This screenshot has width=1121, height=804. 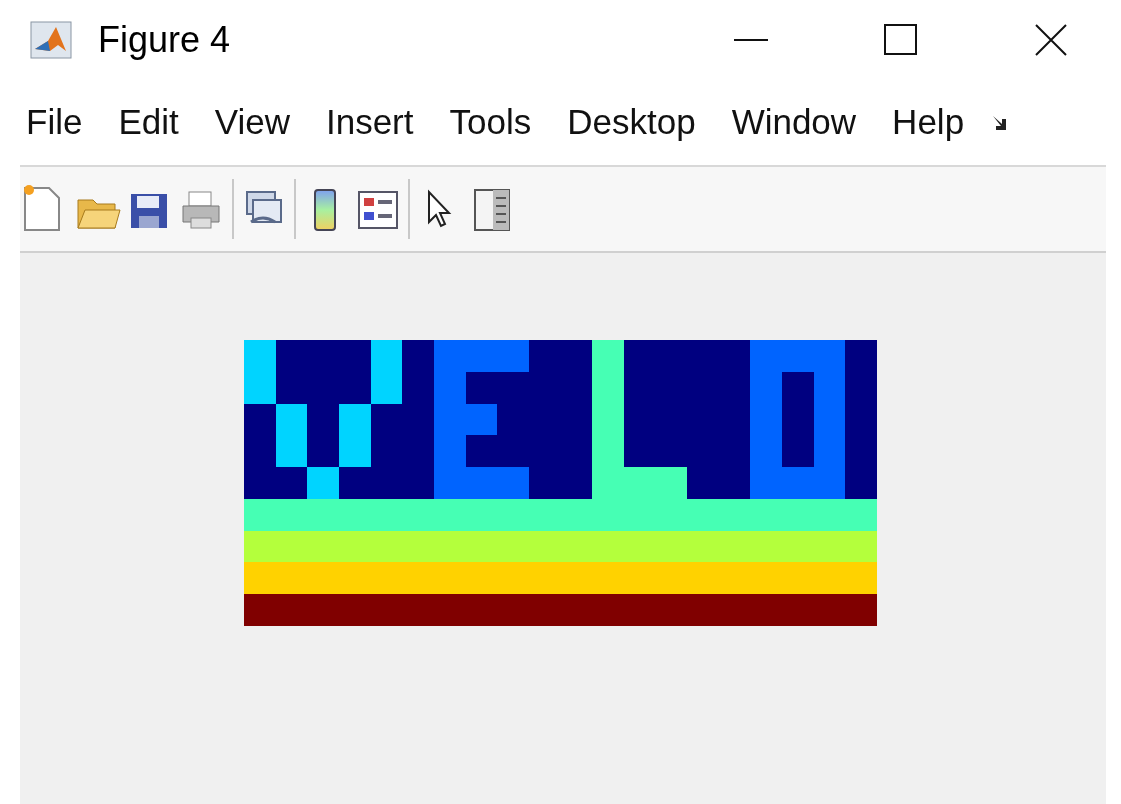 What do you see at coordinates (1051, 40) in the screenshot?
I see `close-icon` at bounding box center [1051, 40].